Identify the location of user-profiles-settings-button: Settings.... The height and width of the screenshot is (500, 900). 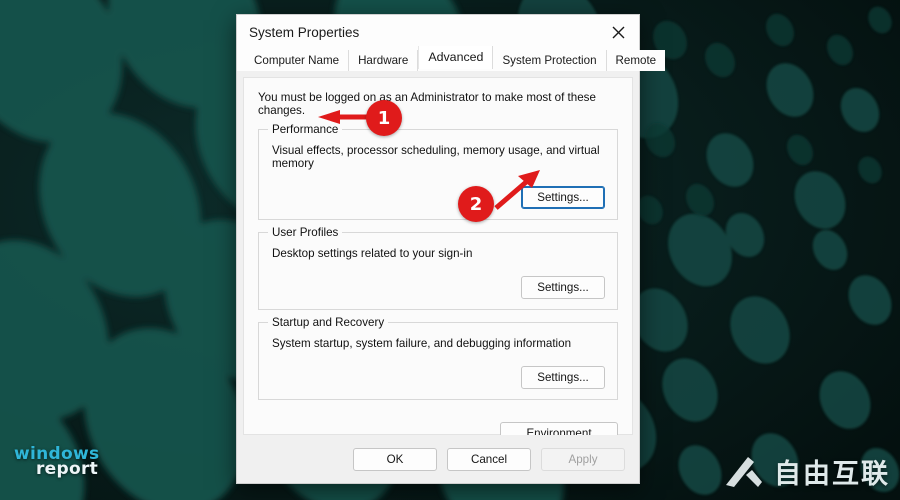
(563, 287).